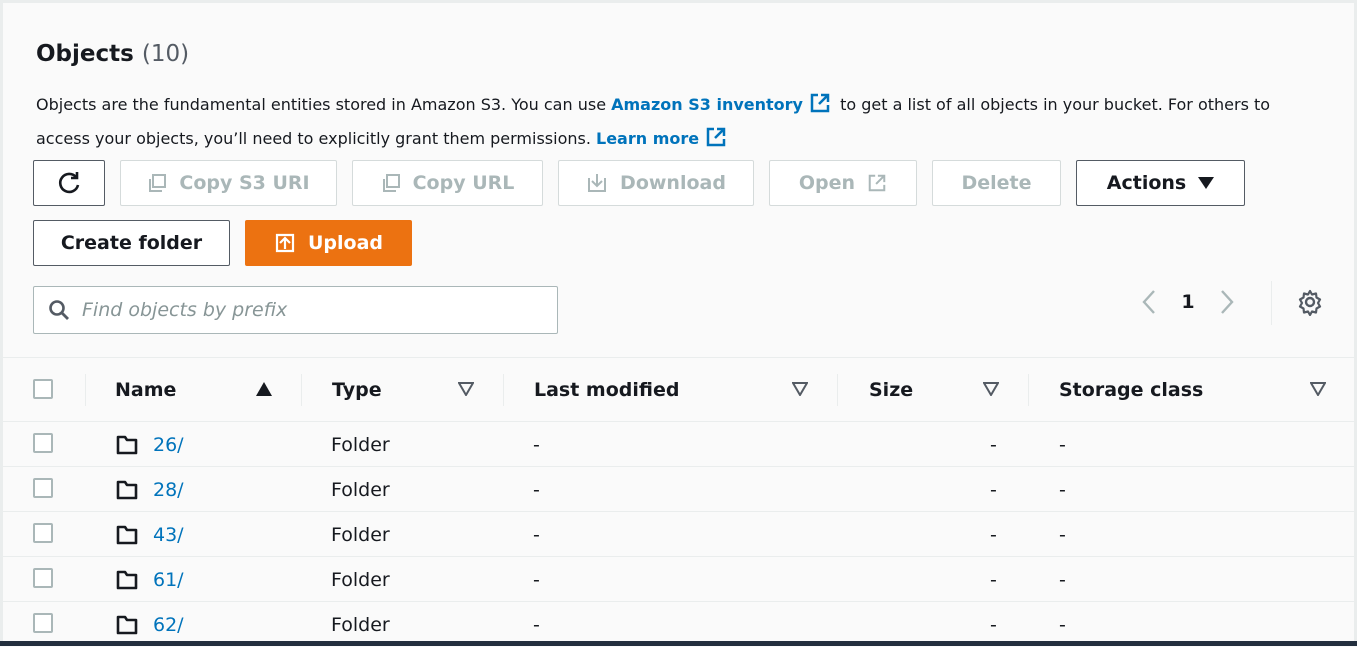 The image size is (1357, 647). I want to click on bottom-bar, so click(678, 643).